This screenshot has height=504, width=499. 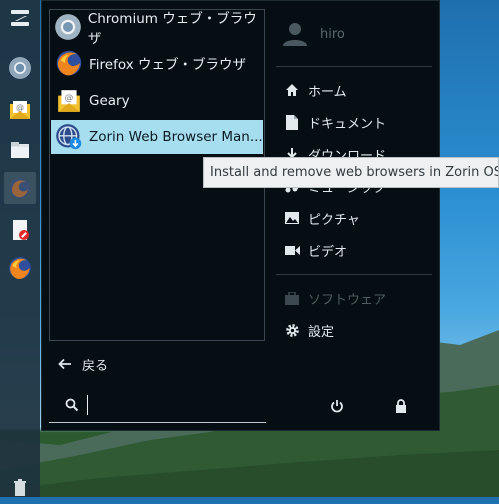 What do you see at coordinates (157, 405) in the screenshot?
I see `search-field` at bounding box center [157, 405].